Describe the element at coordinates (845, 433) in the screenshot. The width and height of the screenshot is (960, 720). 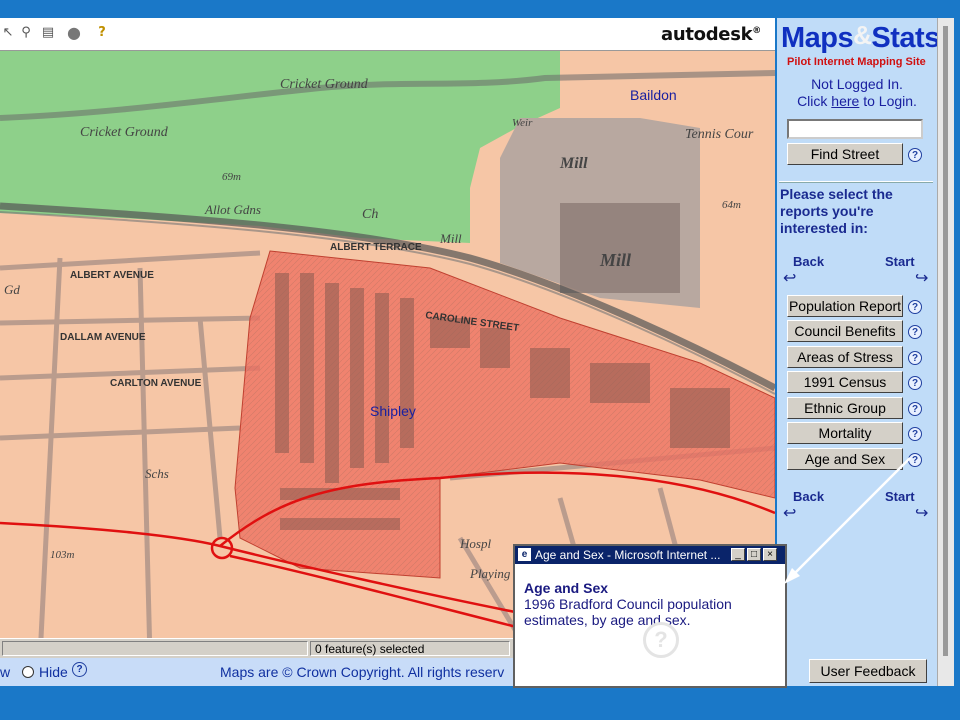
I see `mortality-button: Mortality` at that location.